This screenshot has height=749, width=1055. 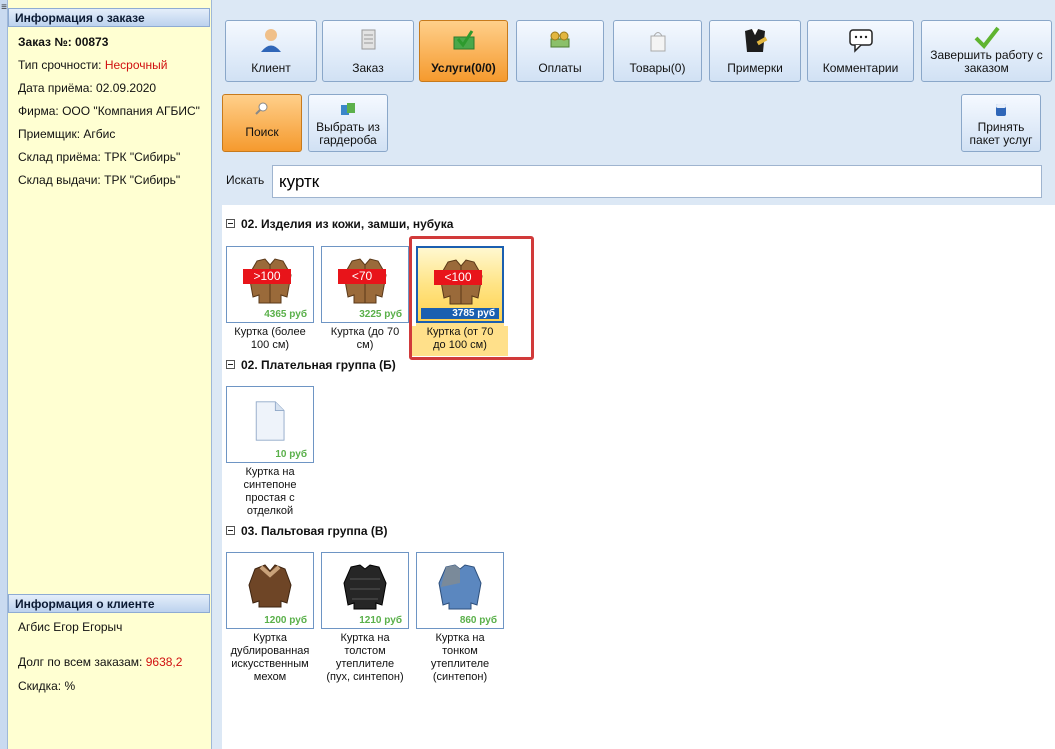 I want to click on down-jacket-icon, so click(x=365, y=587).